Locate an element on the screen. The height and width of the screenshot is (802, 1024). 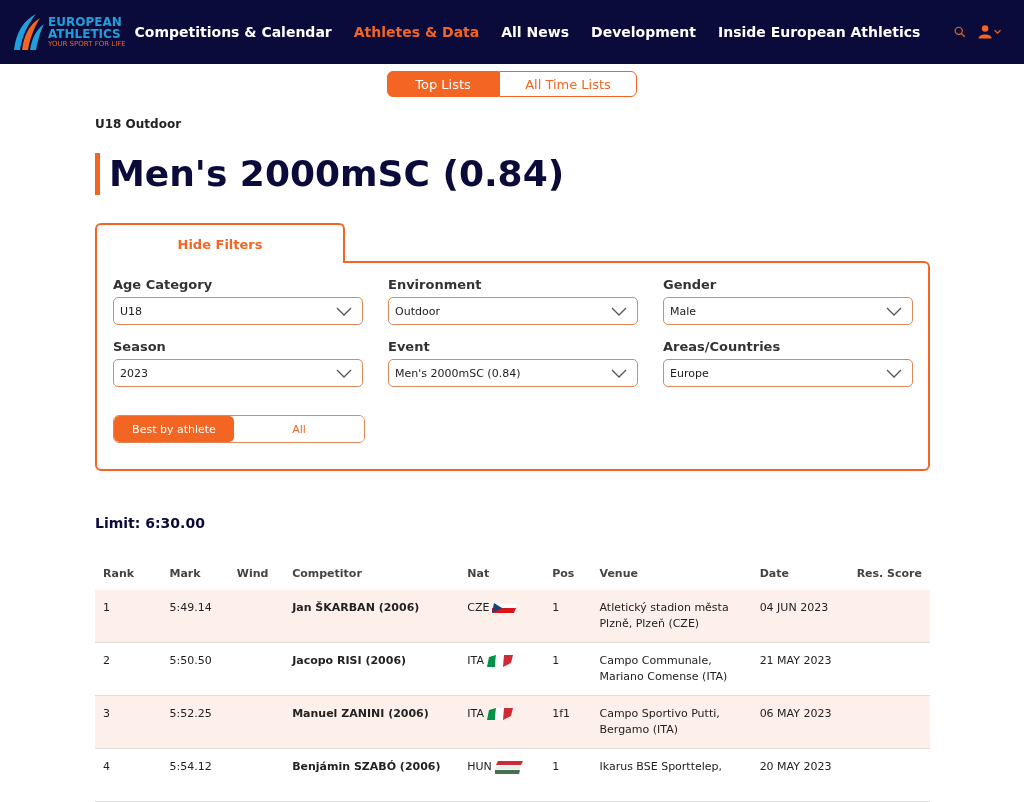
breadcrumb: U18 Outdoor is located at coordinates (139, 124).